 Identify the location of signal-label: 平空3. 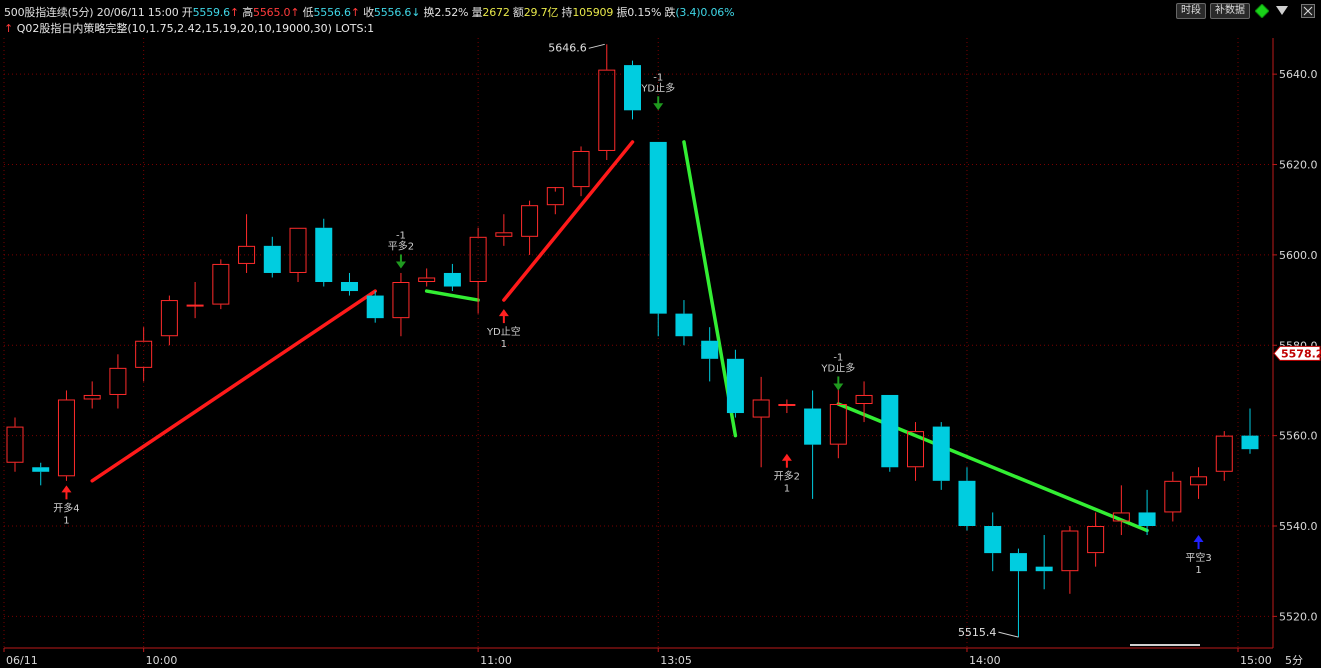
(1198, 557).